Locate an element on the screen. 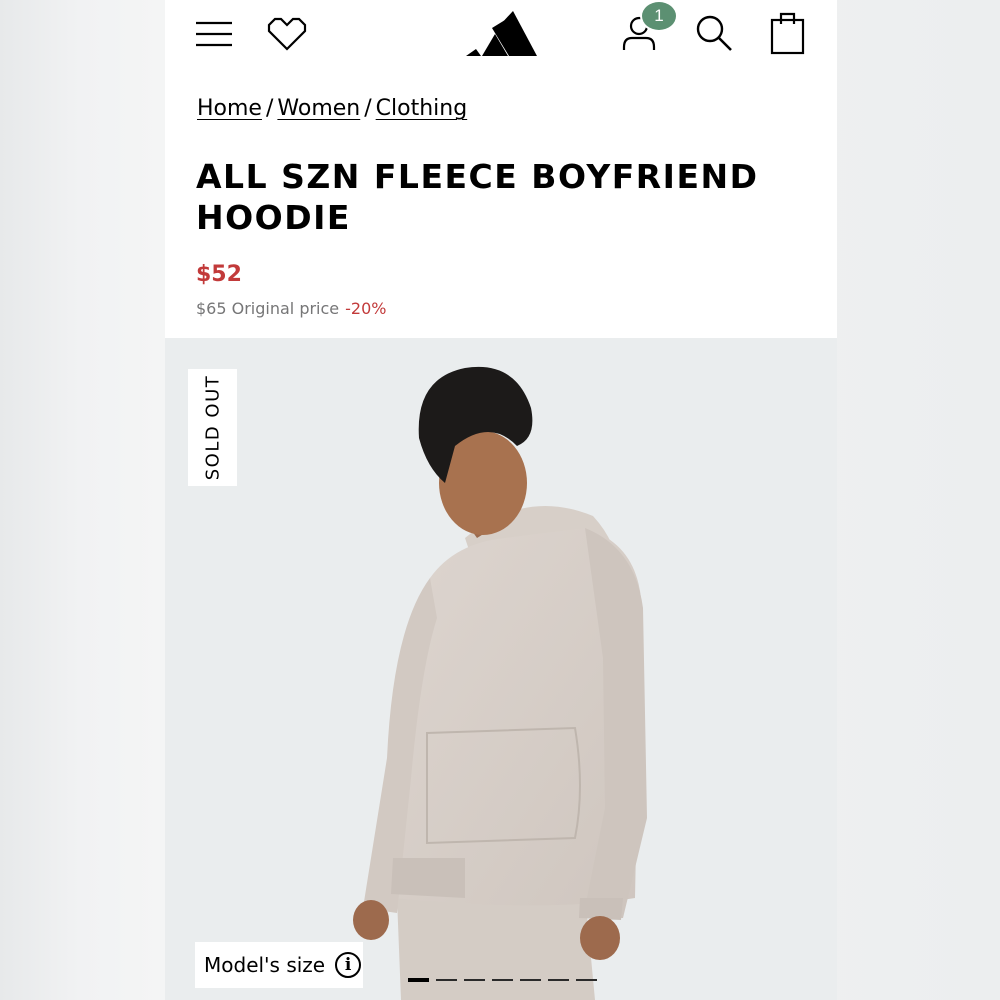 This screenshot has width=1000, height=1000. menu-icon is located at coordinates (214, 34).